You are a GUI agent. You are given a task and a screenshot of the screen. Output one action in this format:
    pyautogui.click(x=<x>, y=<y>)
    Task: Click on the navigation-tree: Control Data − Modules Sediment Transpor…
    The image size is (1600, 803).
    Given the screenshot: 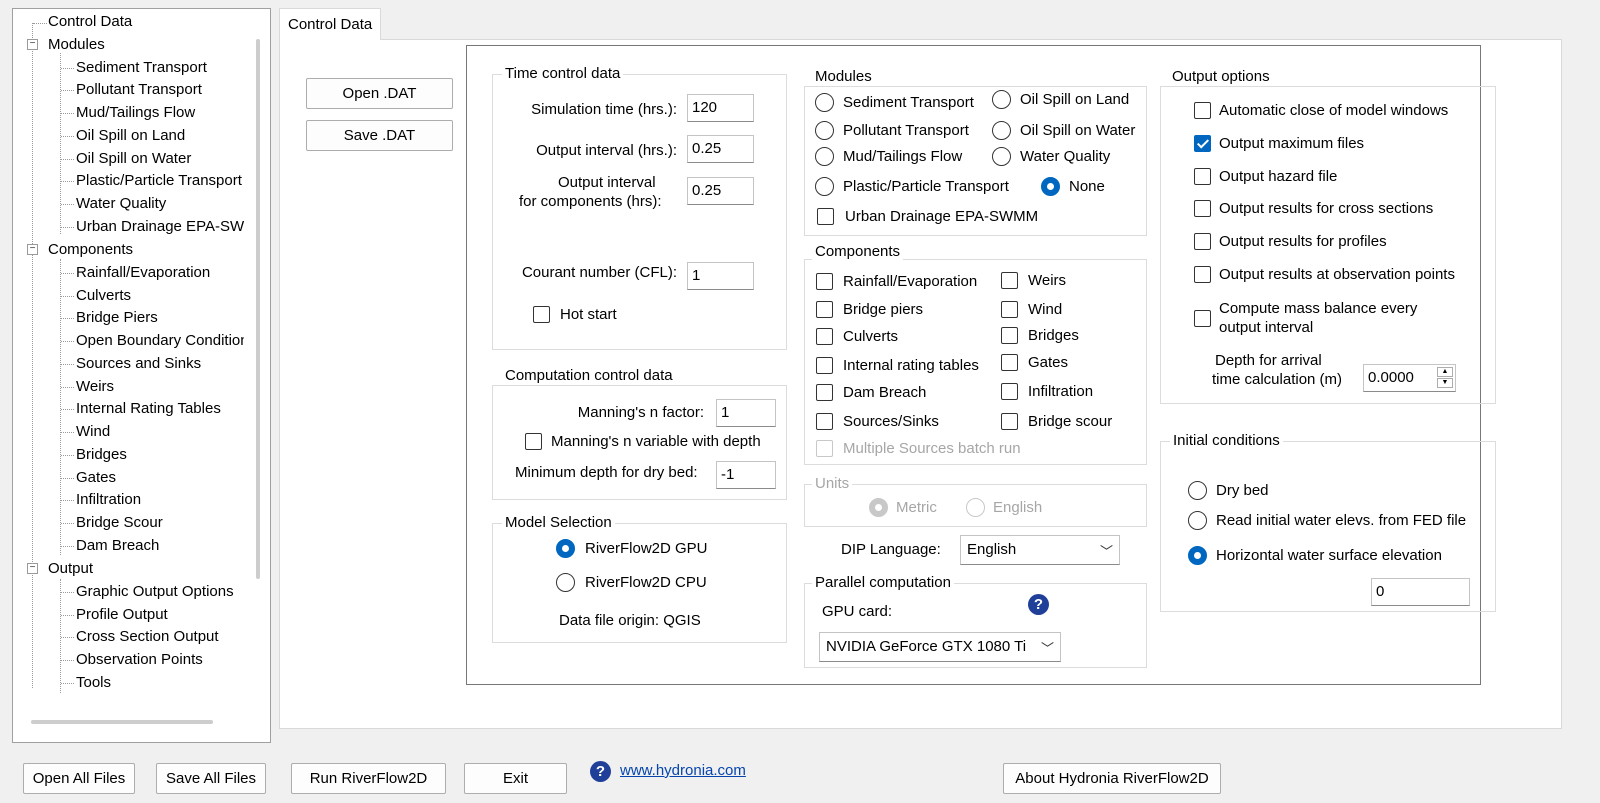 What is the action you would take?
    pyautogui.click(x=141, y=375)
    